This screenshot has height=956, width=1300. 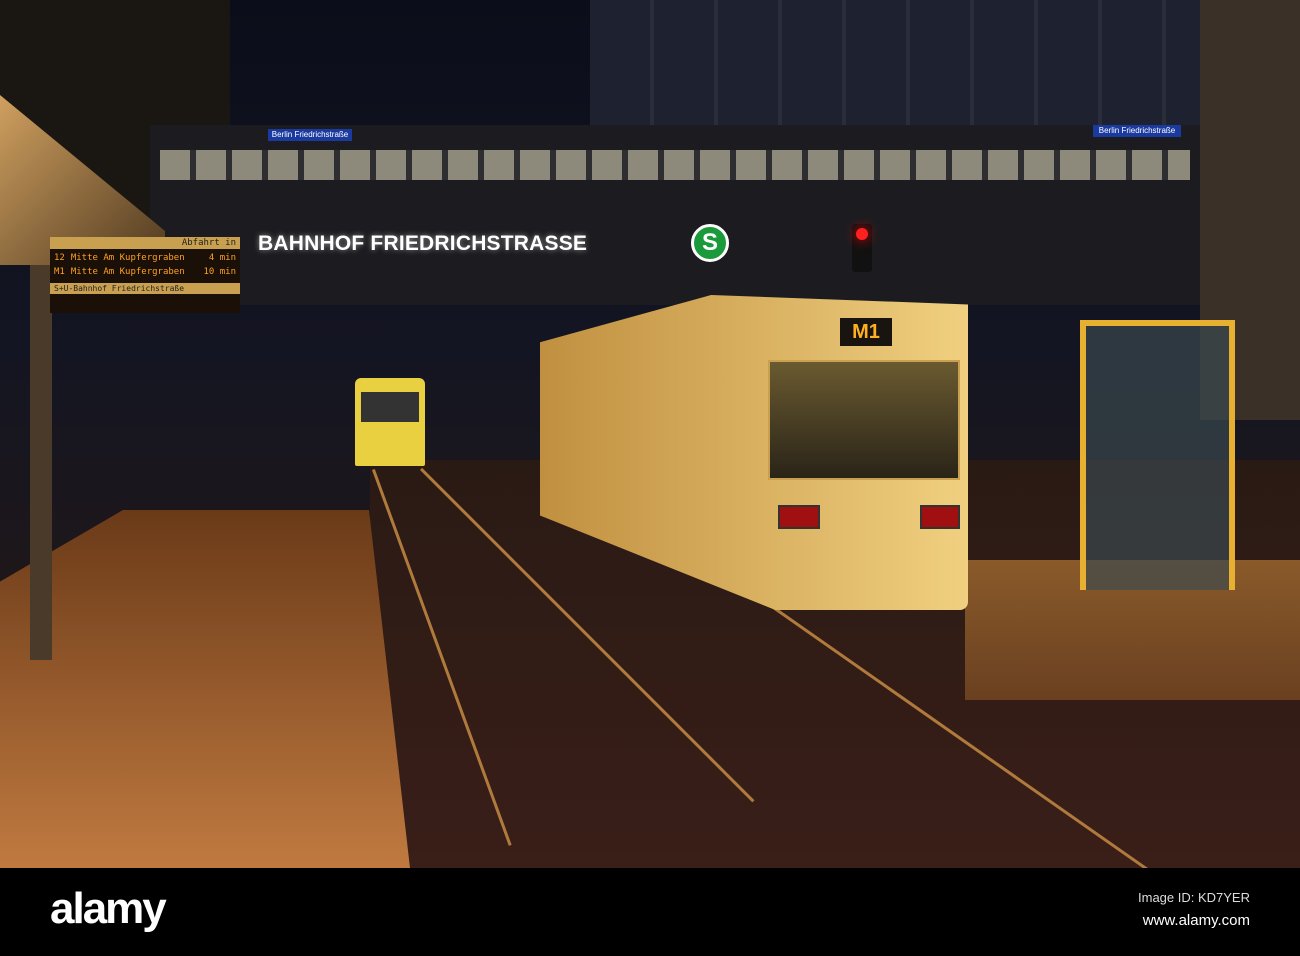 What do you see at coordinates (59, 258) in the screenshot?
I see `board-line: 12` at bounding box center [59, 258].